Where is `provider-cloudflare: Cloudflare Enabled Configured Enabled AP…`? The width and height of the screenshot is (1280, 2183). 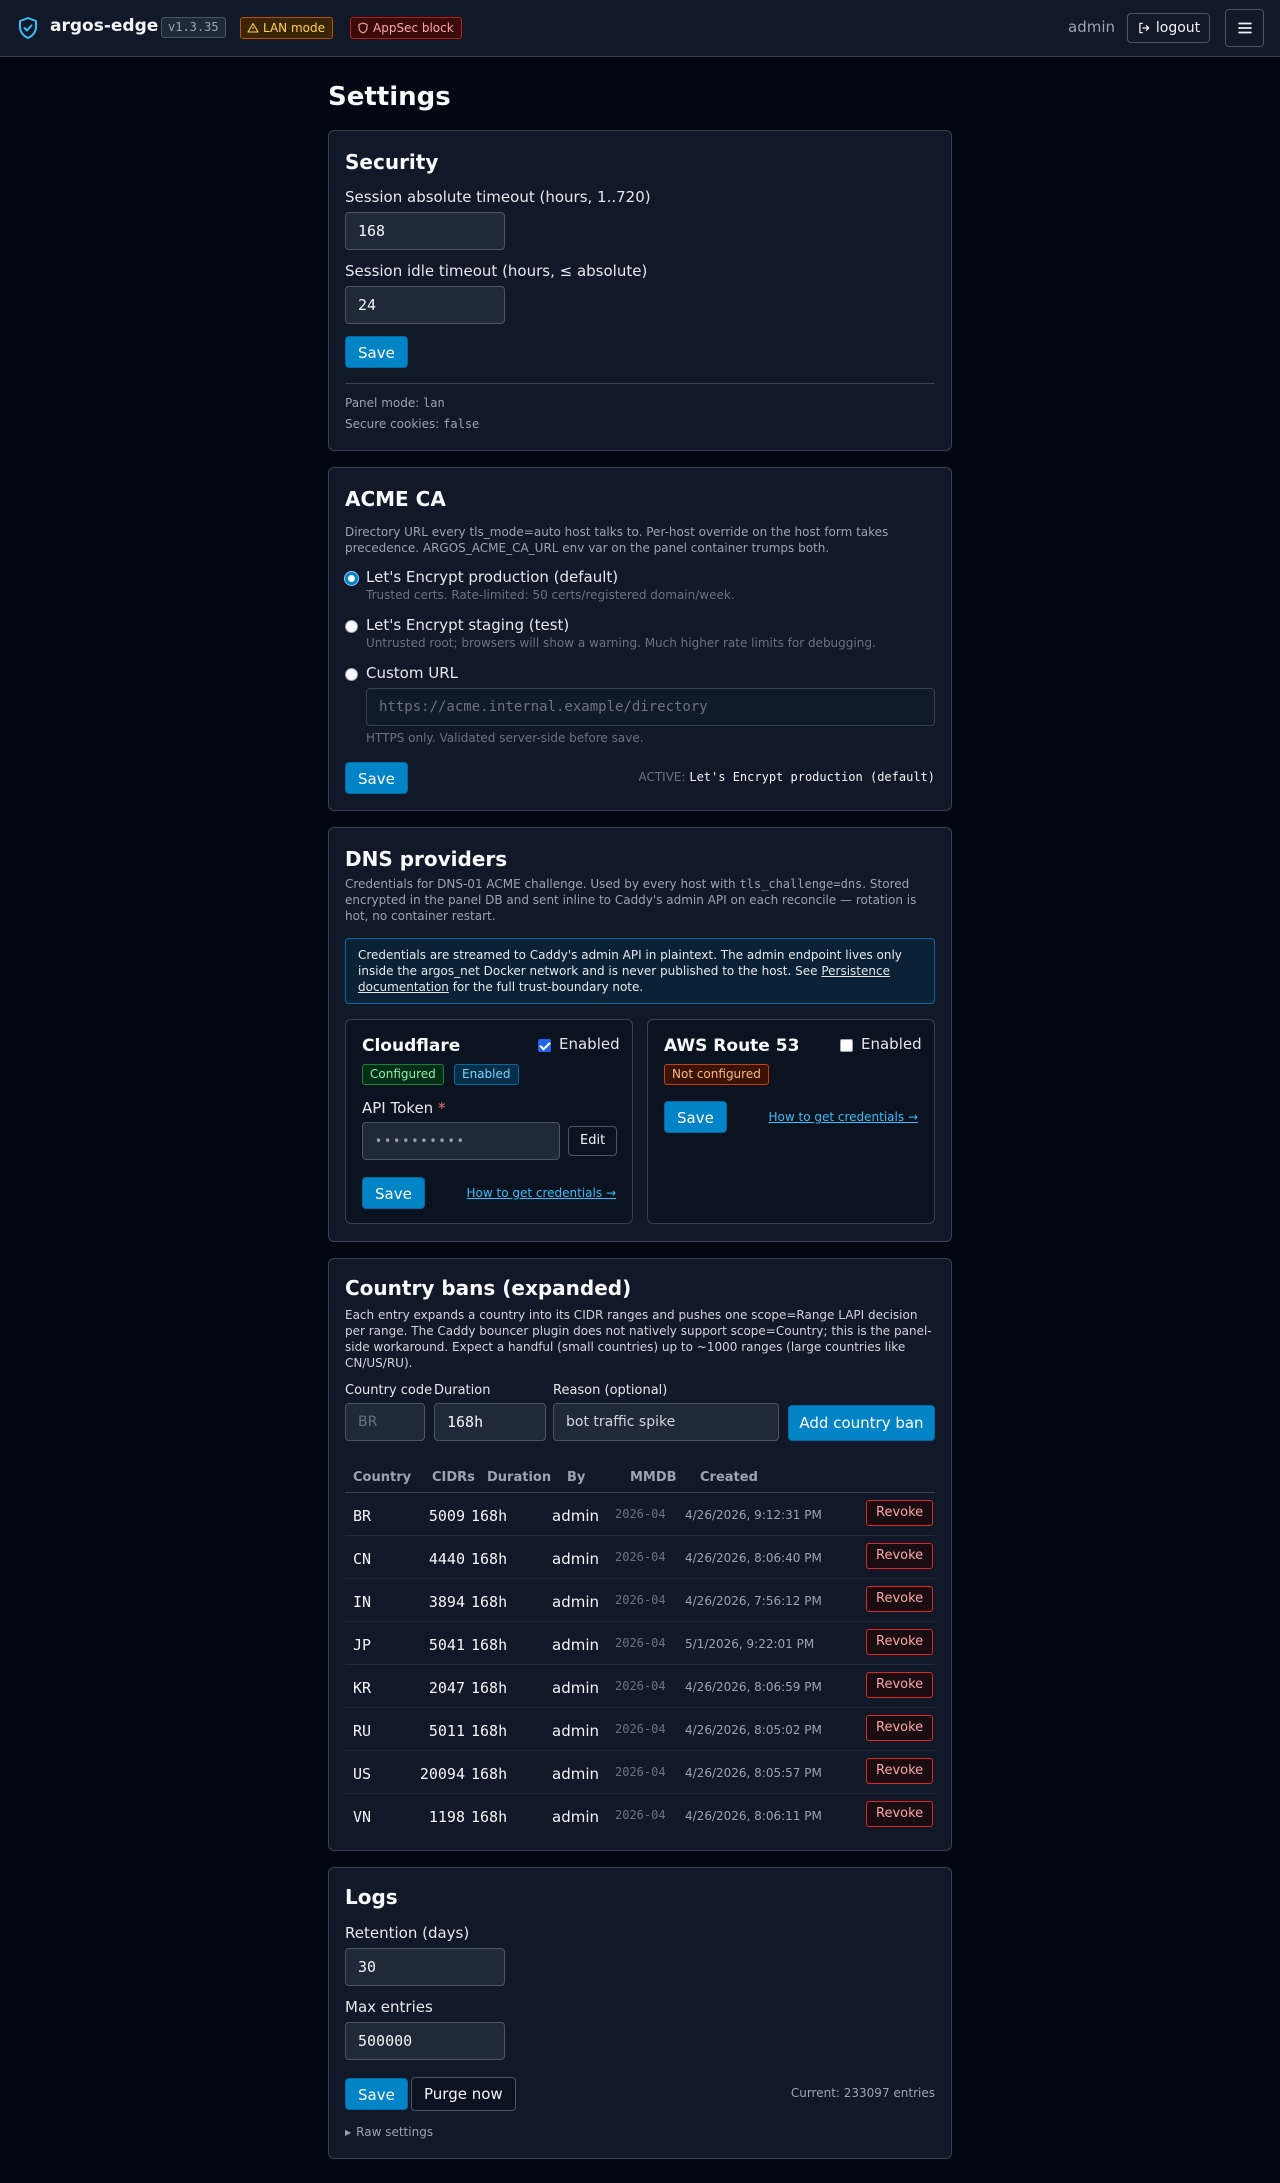
provider-cloudflare: Cloudflare Enabled Configured Enabled AP… is located at coordinates (489, 1121).